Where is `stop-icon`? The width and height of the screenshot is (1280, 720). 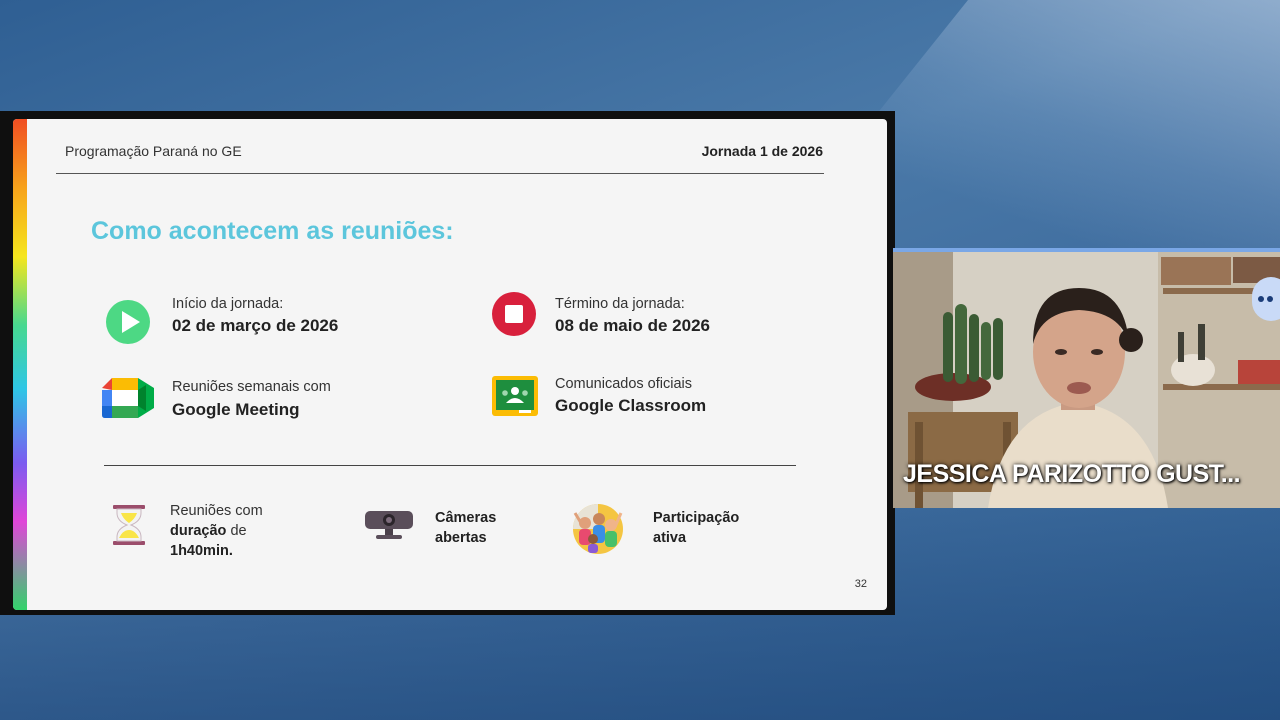
stop-icon is located at coordinates (516, 316).